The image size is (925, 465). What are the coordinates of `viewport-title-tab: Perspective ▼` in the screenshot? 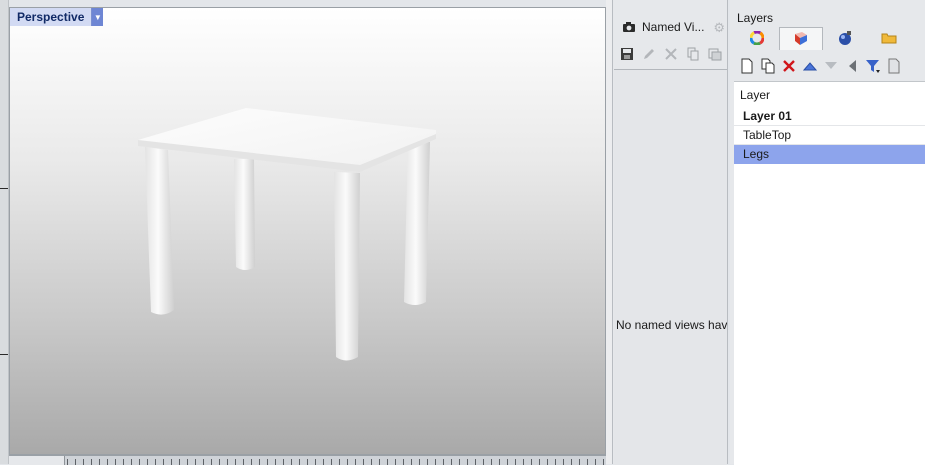 It's located at (57, 17).